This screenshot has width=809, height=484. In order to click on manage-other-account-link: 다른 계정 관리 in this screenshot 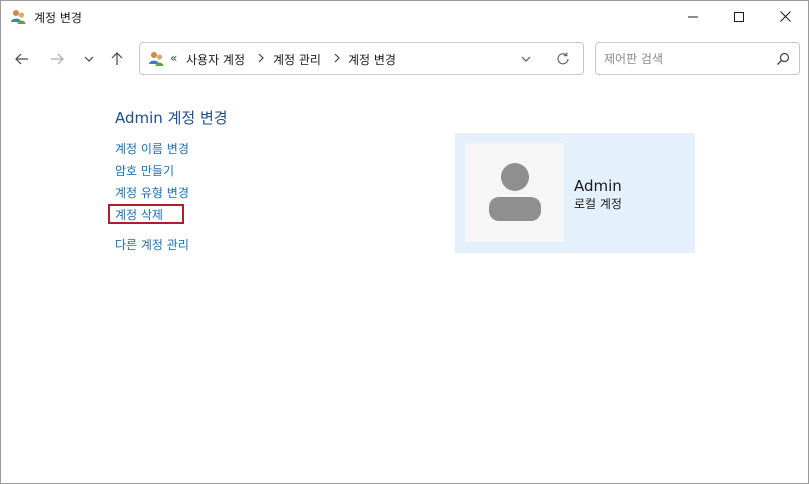, I will do `click(152, 244)`.